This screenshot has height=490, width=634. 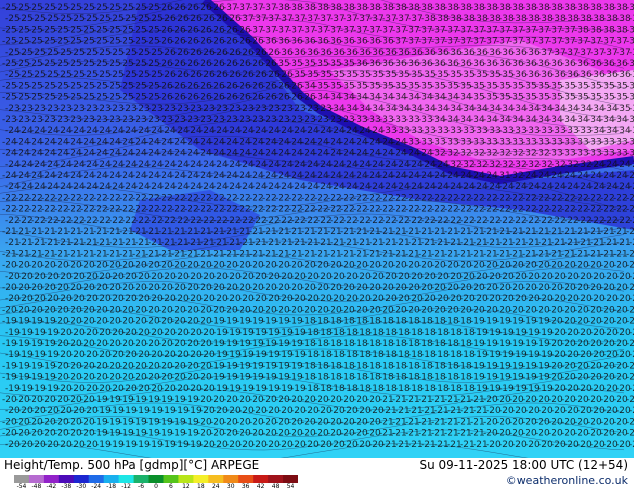 What do you see at coordinates (21, 486) in the screenshot?
I see `scale-tick-label: -54` at bounding box center [21, 486].